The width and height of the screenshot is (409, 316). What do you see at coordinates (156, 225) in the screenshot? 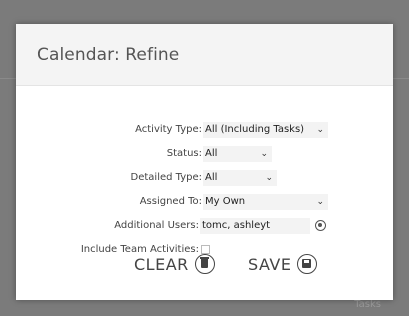
I see `additional-users-label: Additional Users:` at bounding box center [156, 225].